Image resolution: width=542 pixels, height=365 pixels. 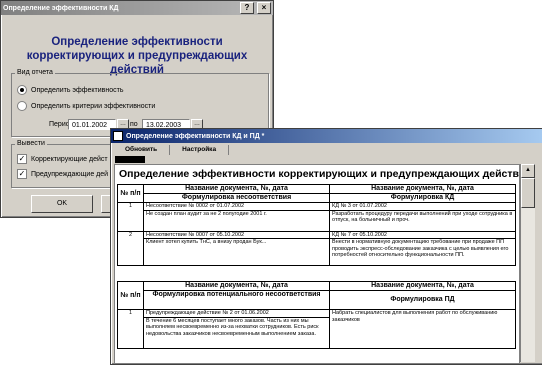 I want to click on doc-cell: Несоответствие № 0002 от 01.07.2002, so click(x=236, y=206).